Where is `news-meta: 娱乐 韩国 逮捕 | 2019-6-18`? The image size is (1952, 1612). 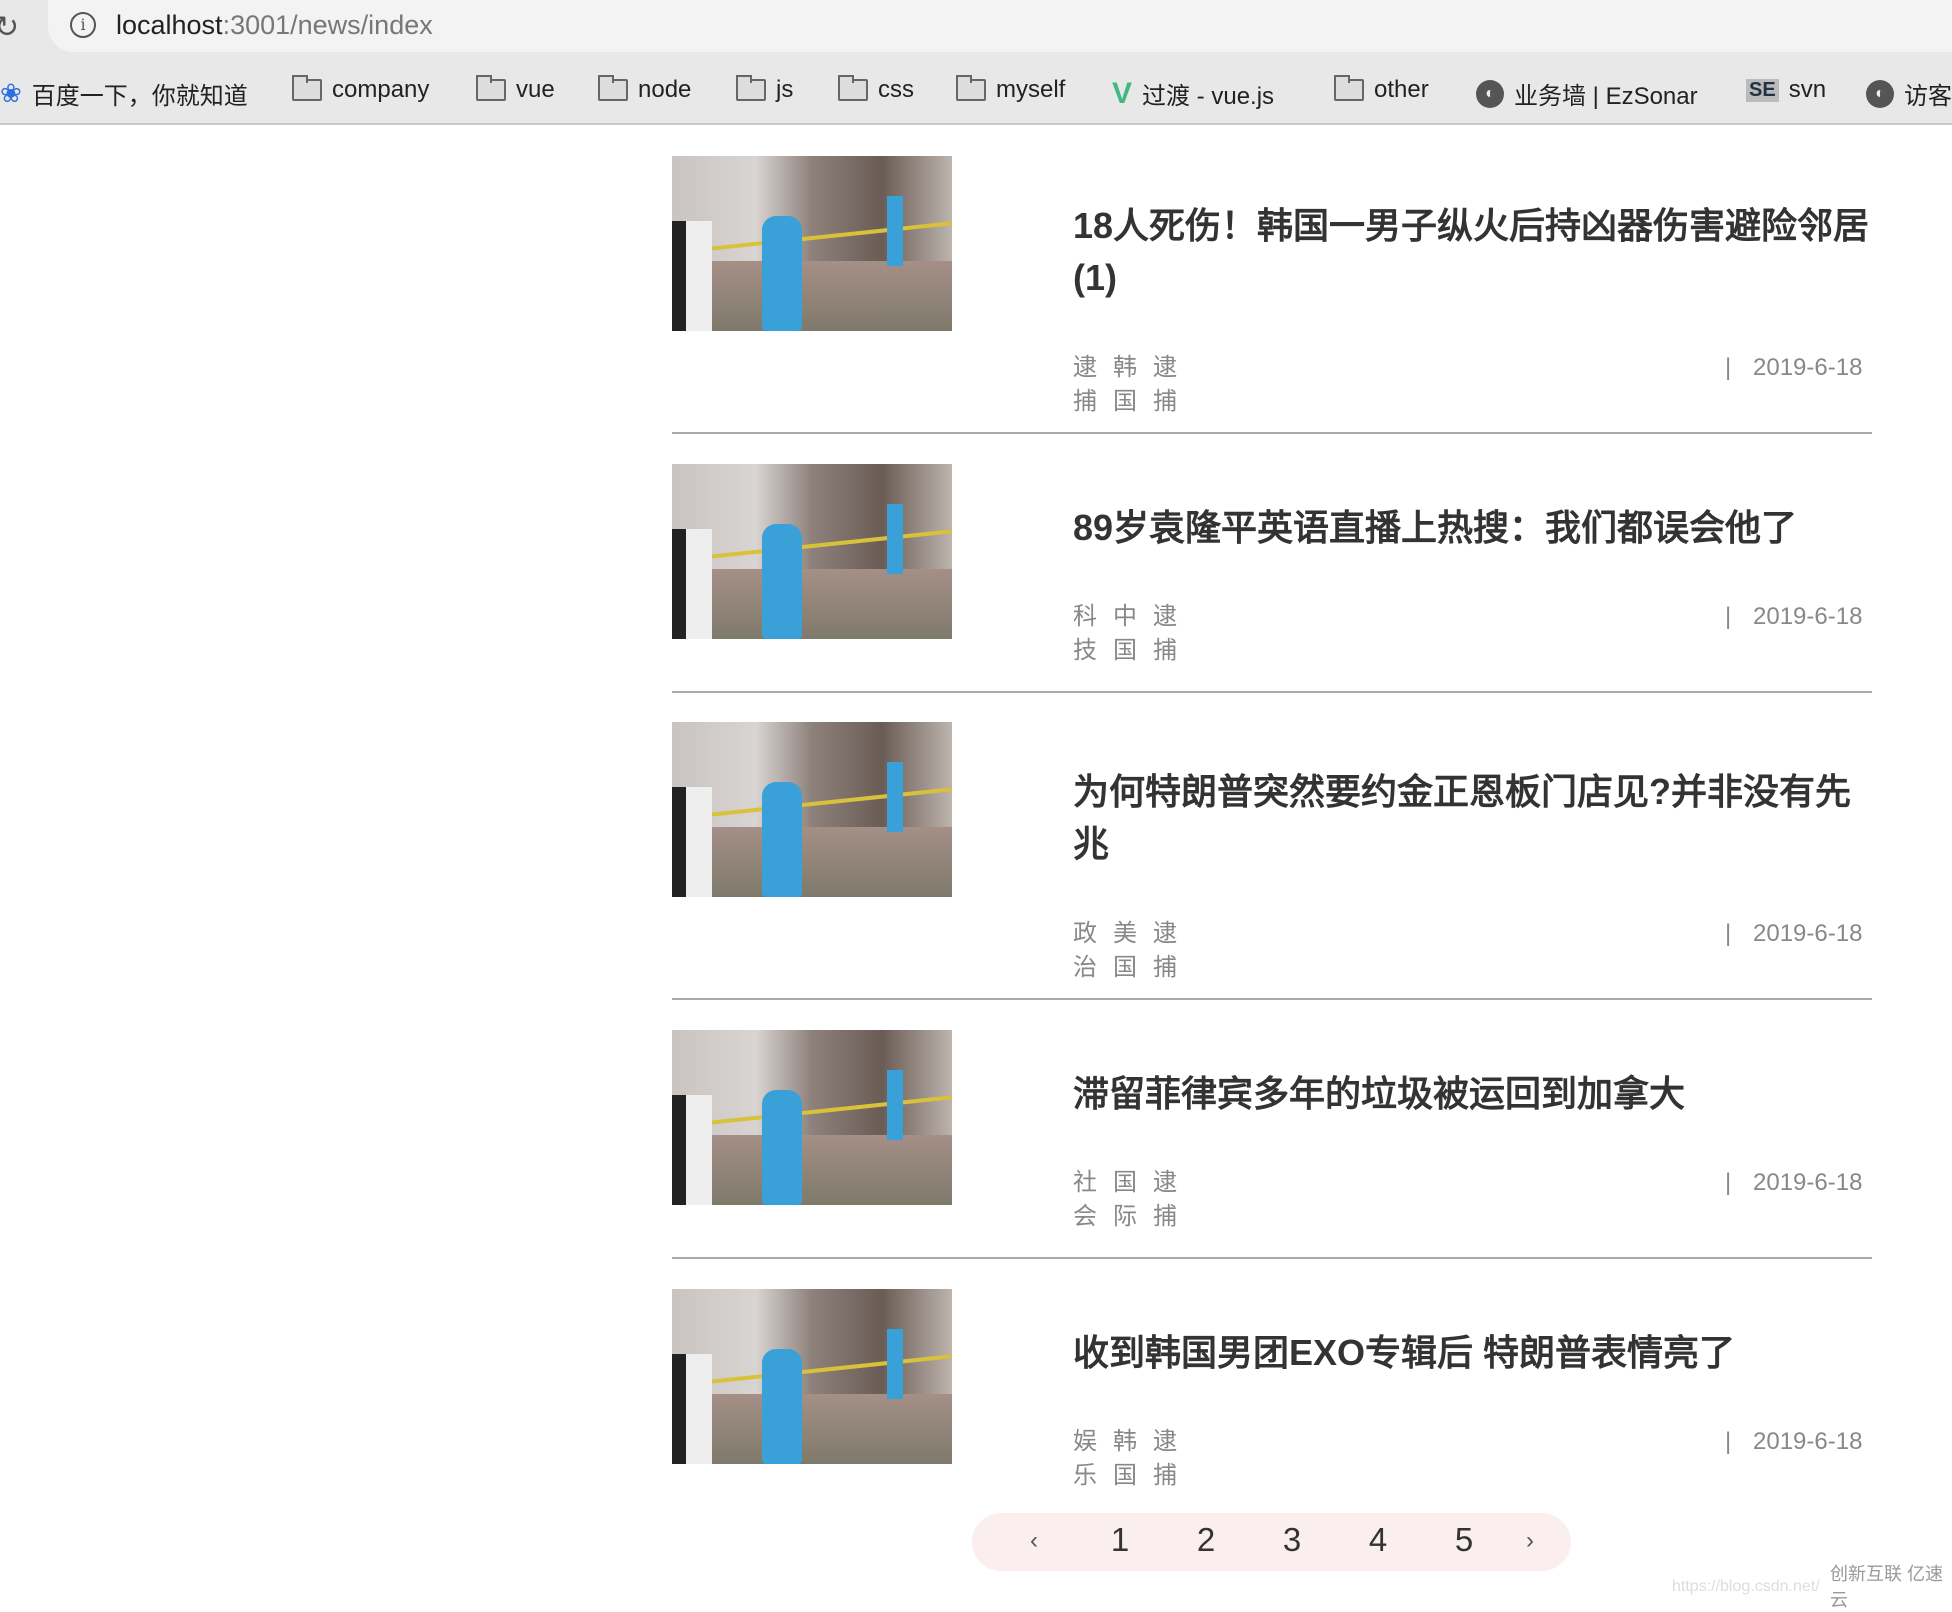
news-meta: 娱乐 韩国 逮捕 | 2019-6-18 is located at coordinates (1467, 1459).